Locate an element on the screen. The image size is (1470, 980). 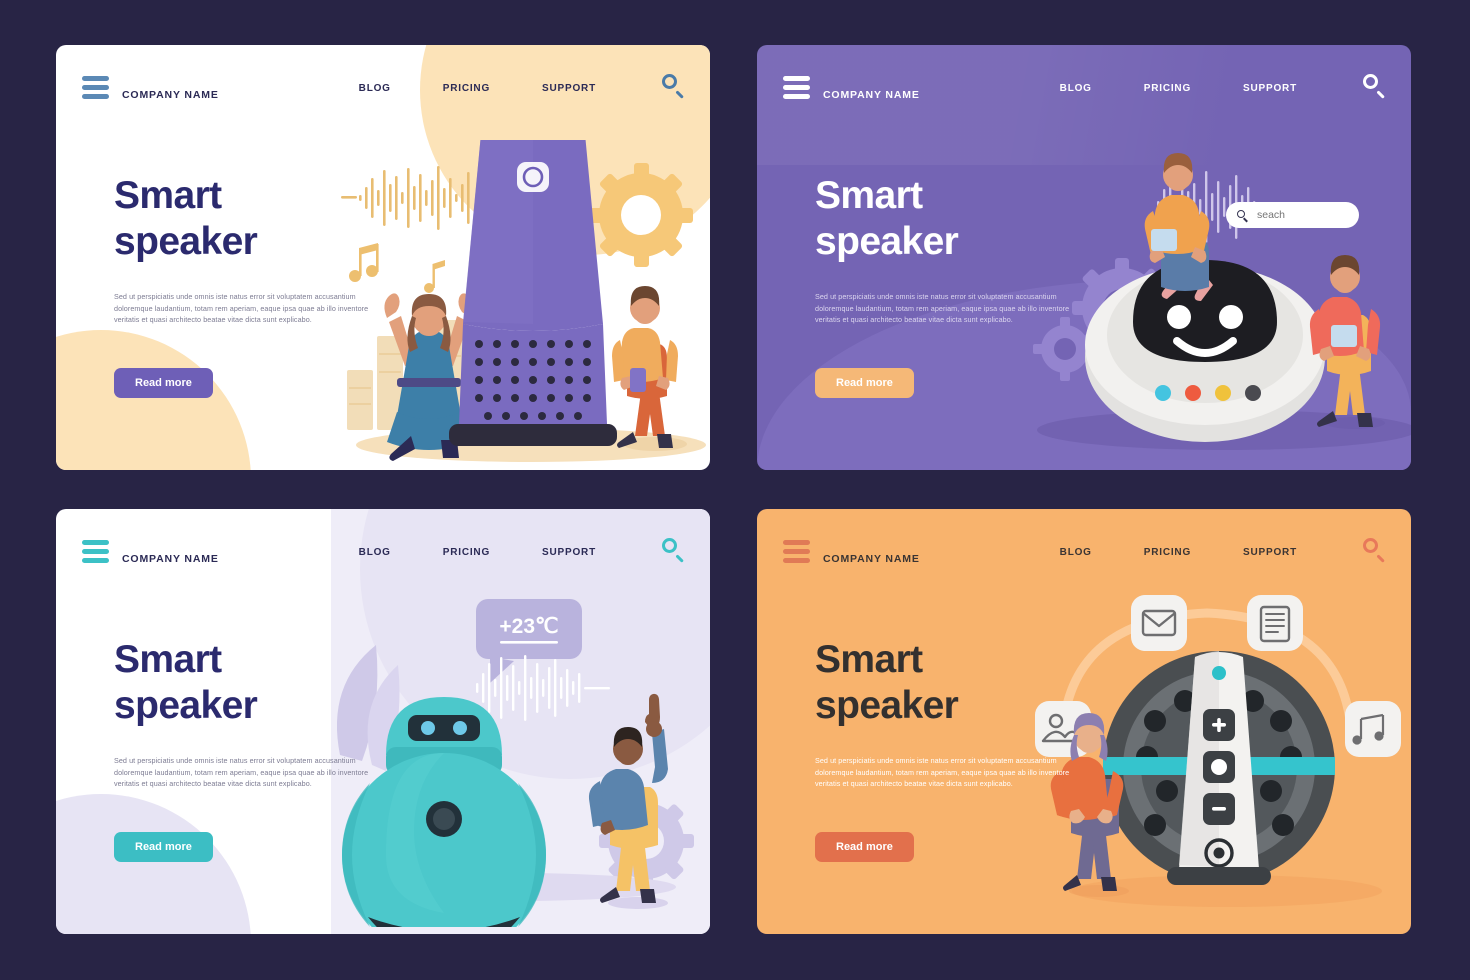
device-control-minus is located at coordinates (1219, 809).